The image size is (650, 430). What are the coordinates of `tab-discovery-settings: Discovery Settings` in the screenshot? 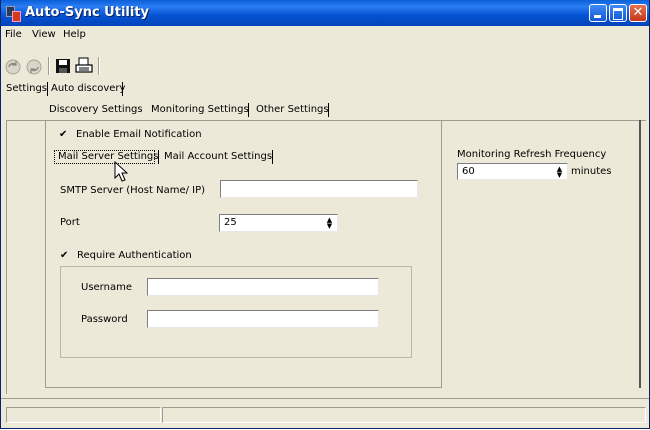 It's located at (96, 109).